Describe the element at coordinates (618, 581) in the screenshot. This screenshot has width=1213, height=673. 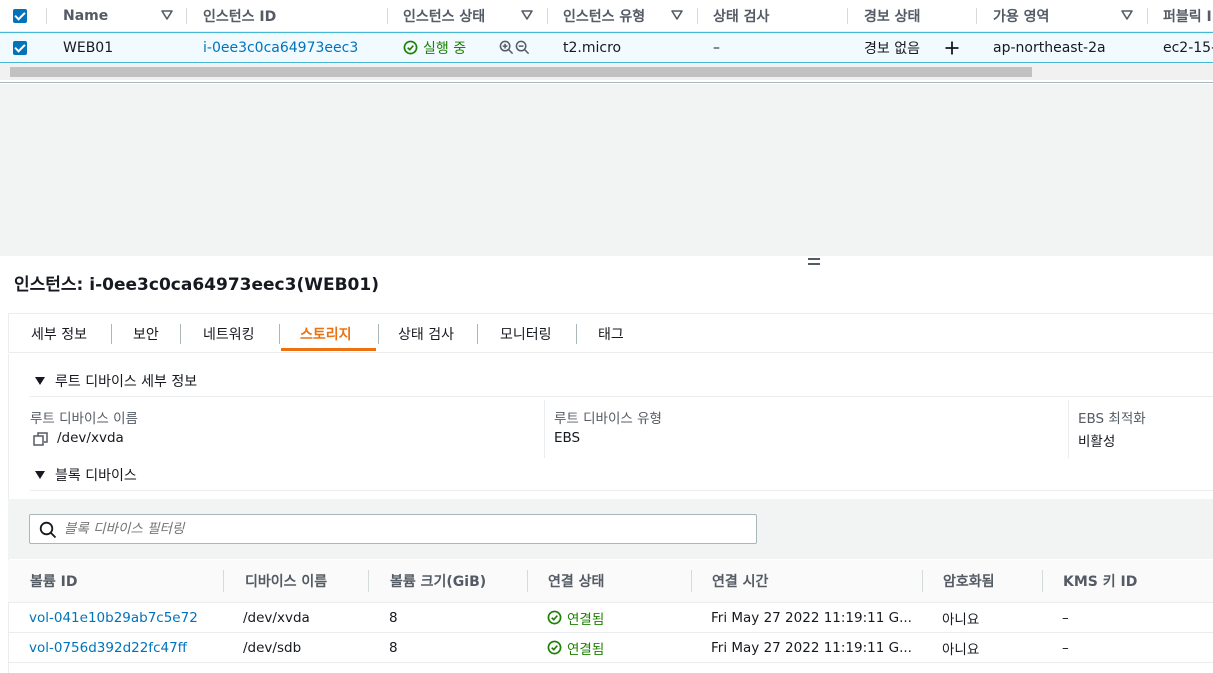
I see `column-header-attach-status: 연결 상태` at that location.